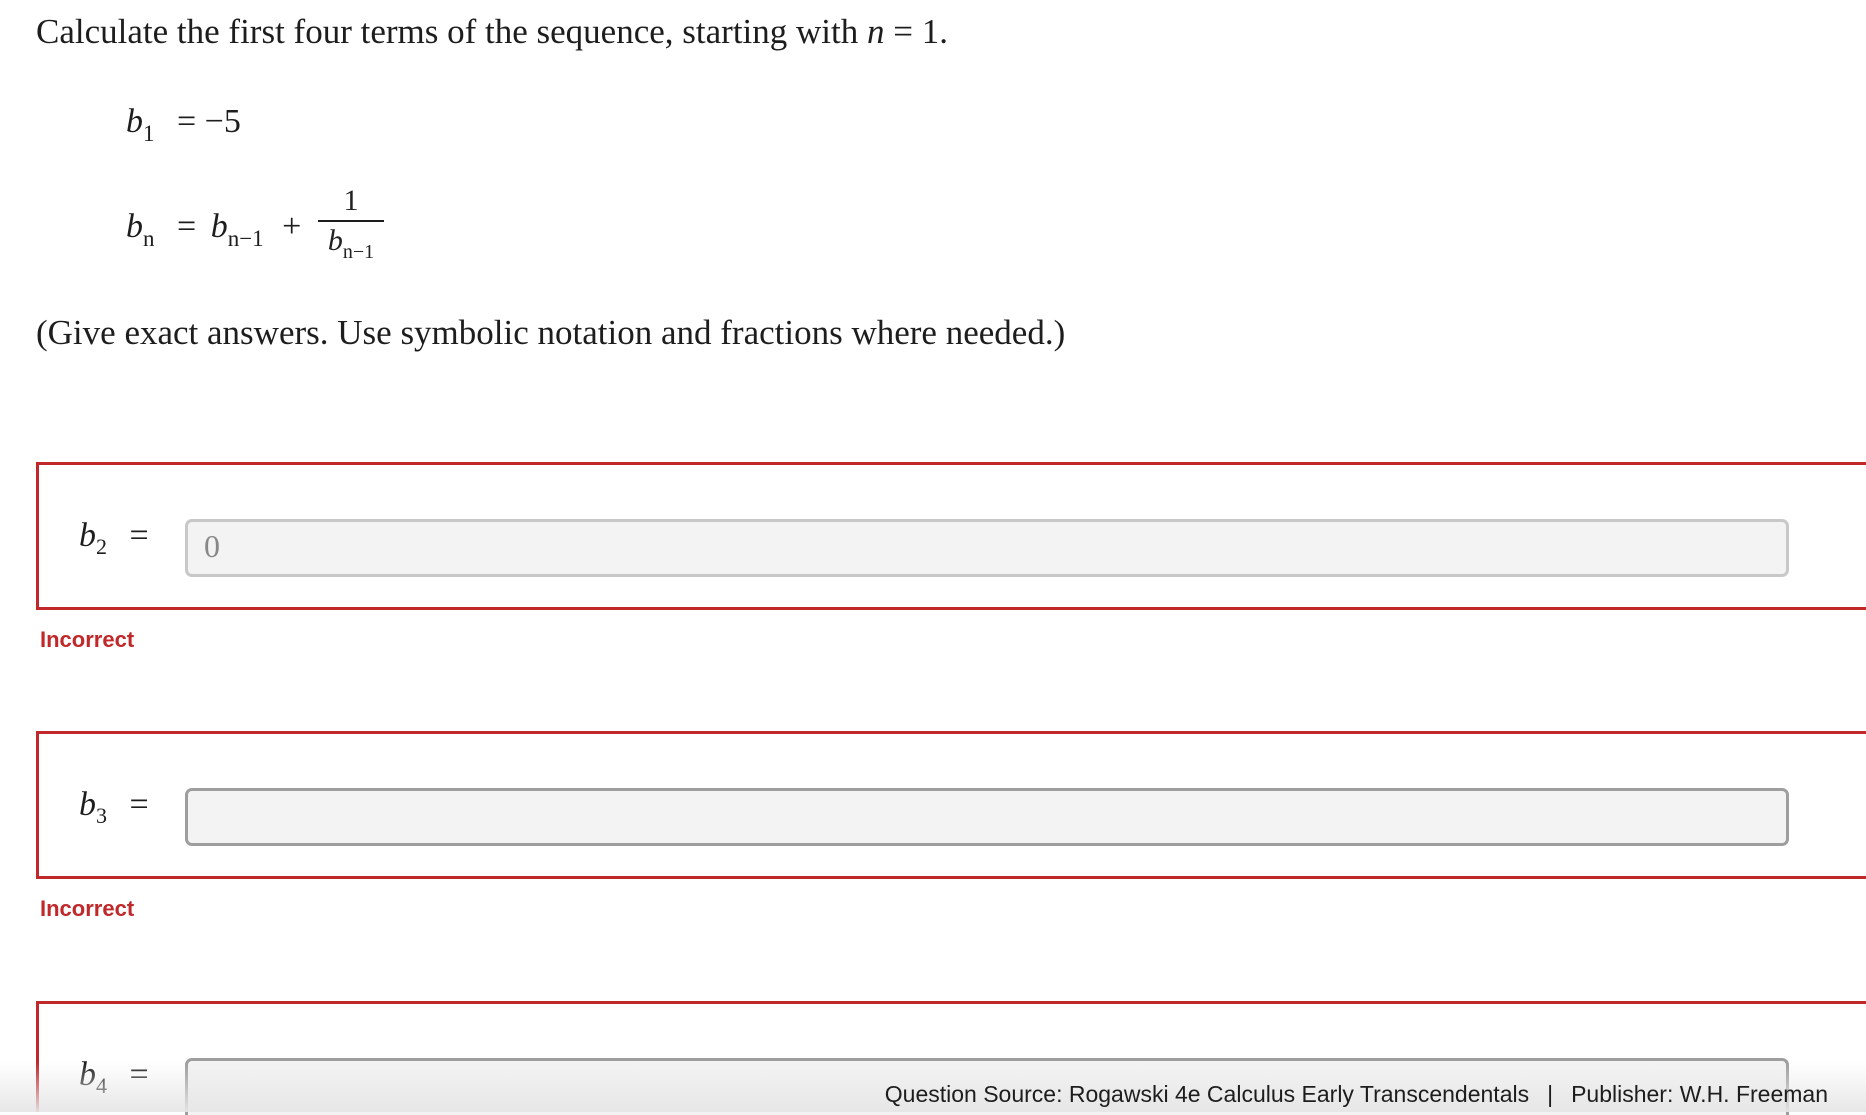 This screenshot has height=1115, width=1866. I want to click on answer-sub: 2, so click(101, 546).